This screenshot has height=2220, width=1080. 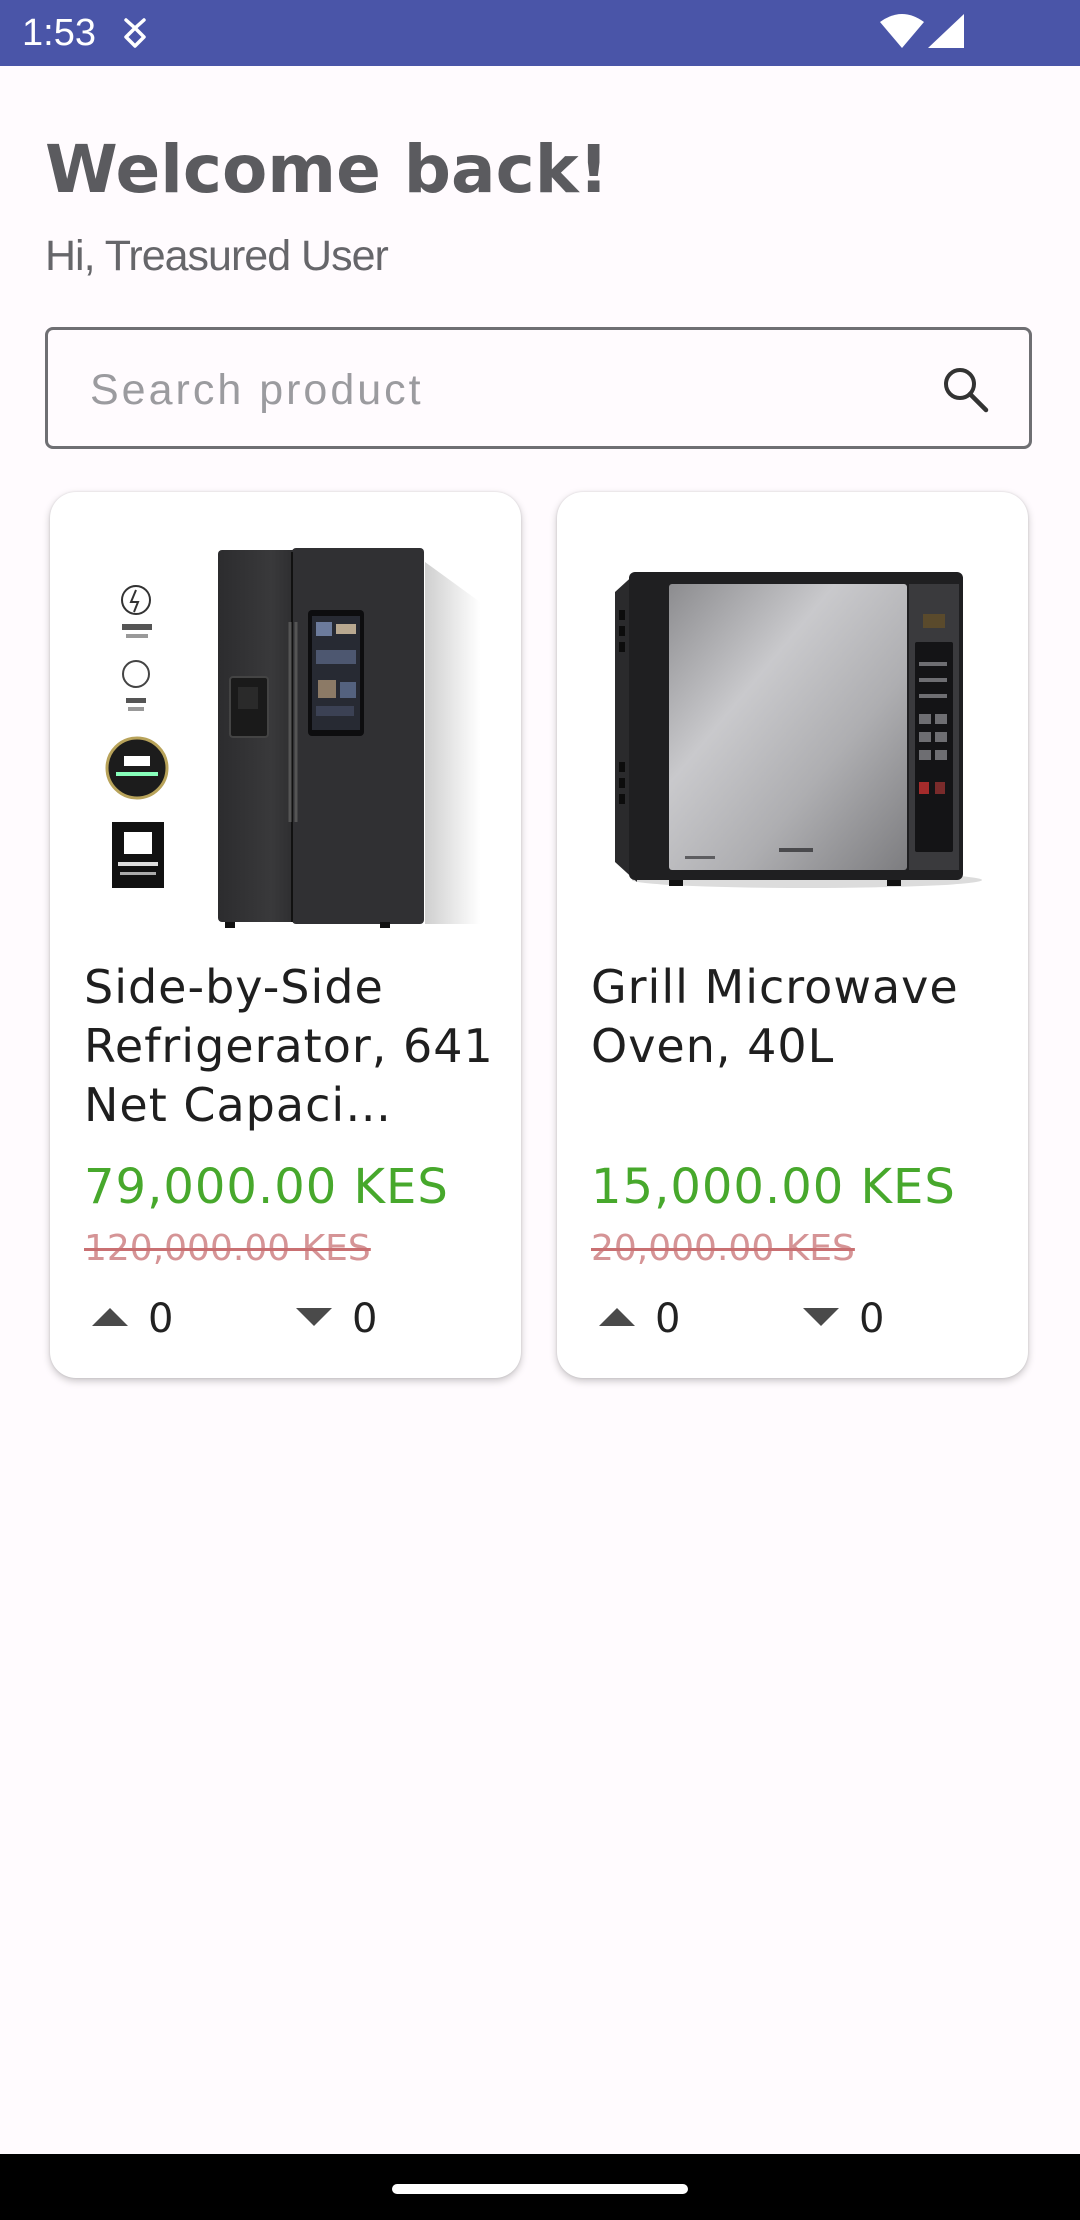 What do you see at coordinates (292, 738) in the screenshot?
I see `refrigerator-image` at bounding box center [292, 738].